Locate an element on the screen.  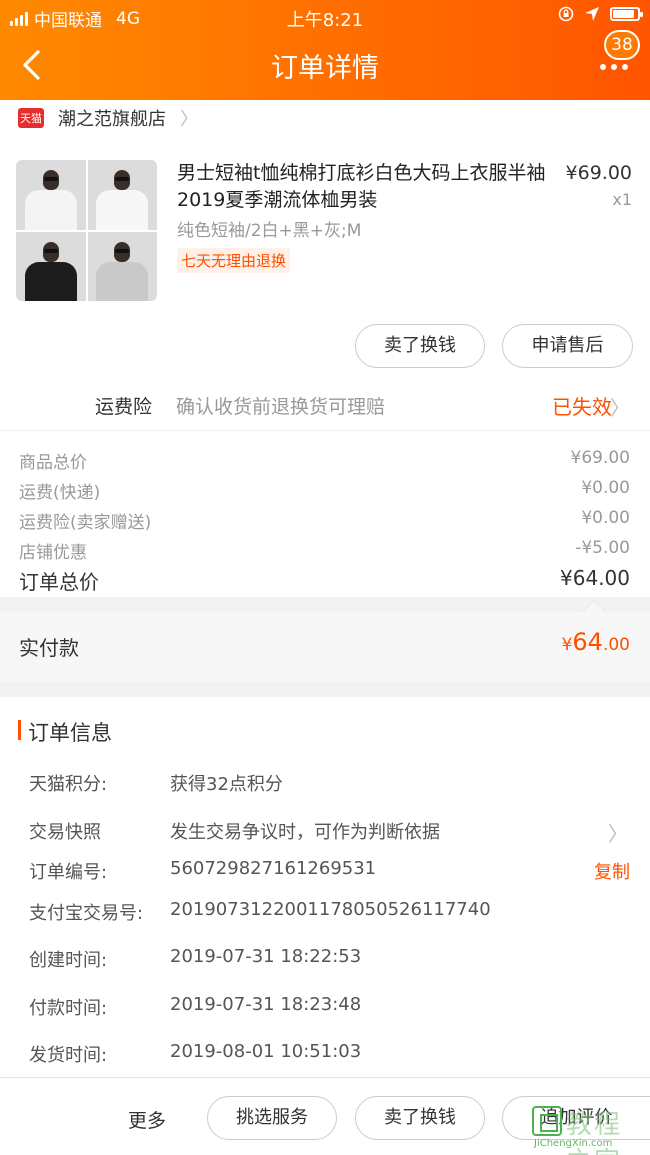
fee-row: 商品总价 ¥69.00 is located at coordinates (325, 462).